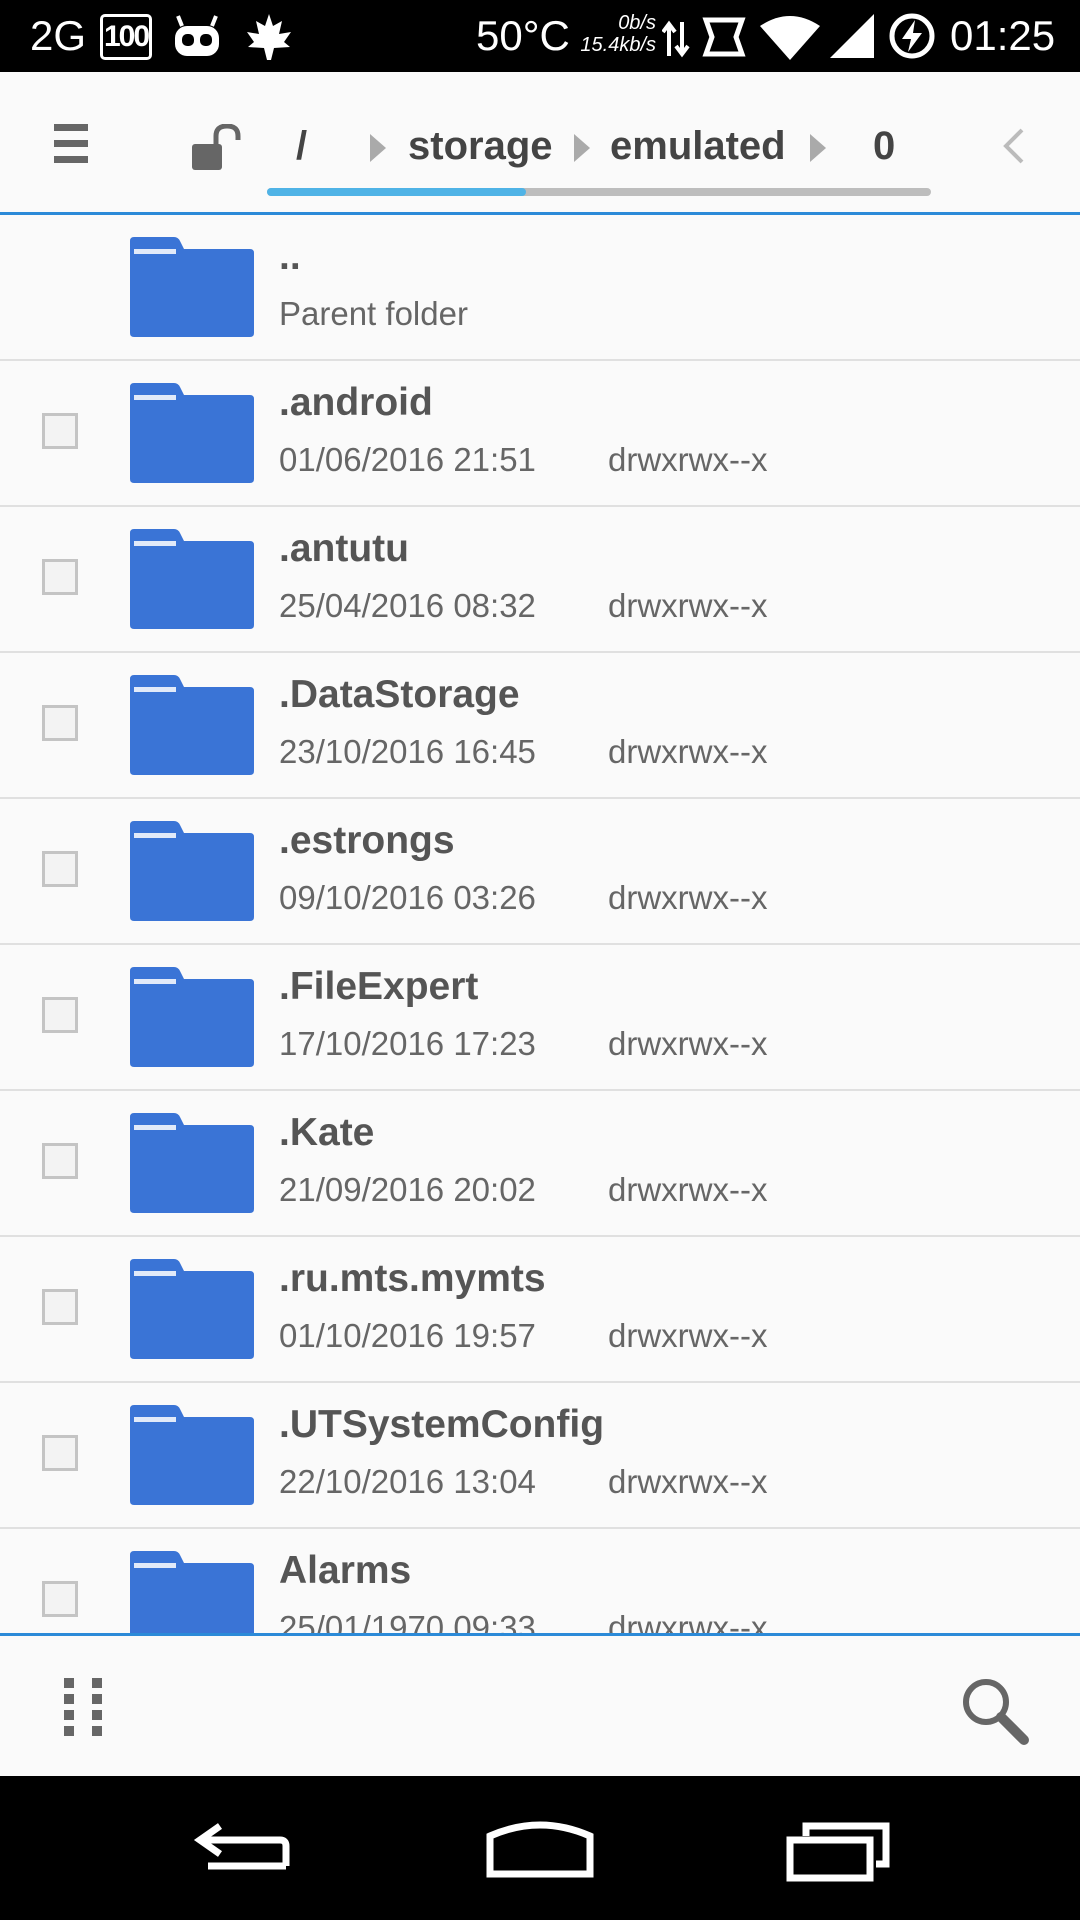 This screenshot has height=1920, width=1080. What do you see at coordinates (356, 402) in the screenshot?
I see `folder-name: .android` at bounding box center [356, 402].